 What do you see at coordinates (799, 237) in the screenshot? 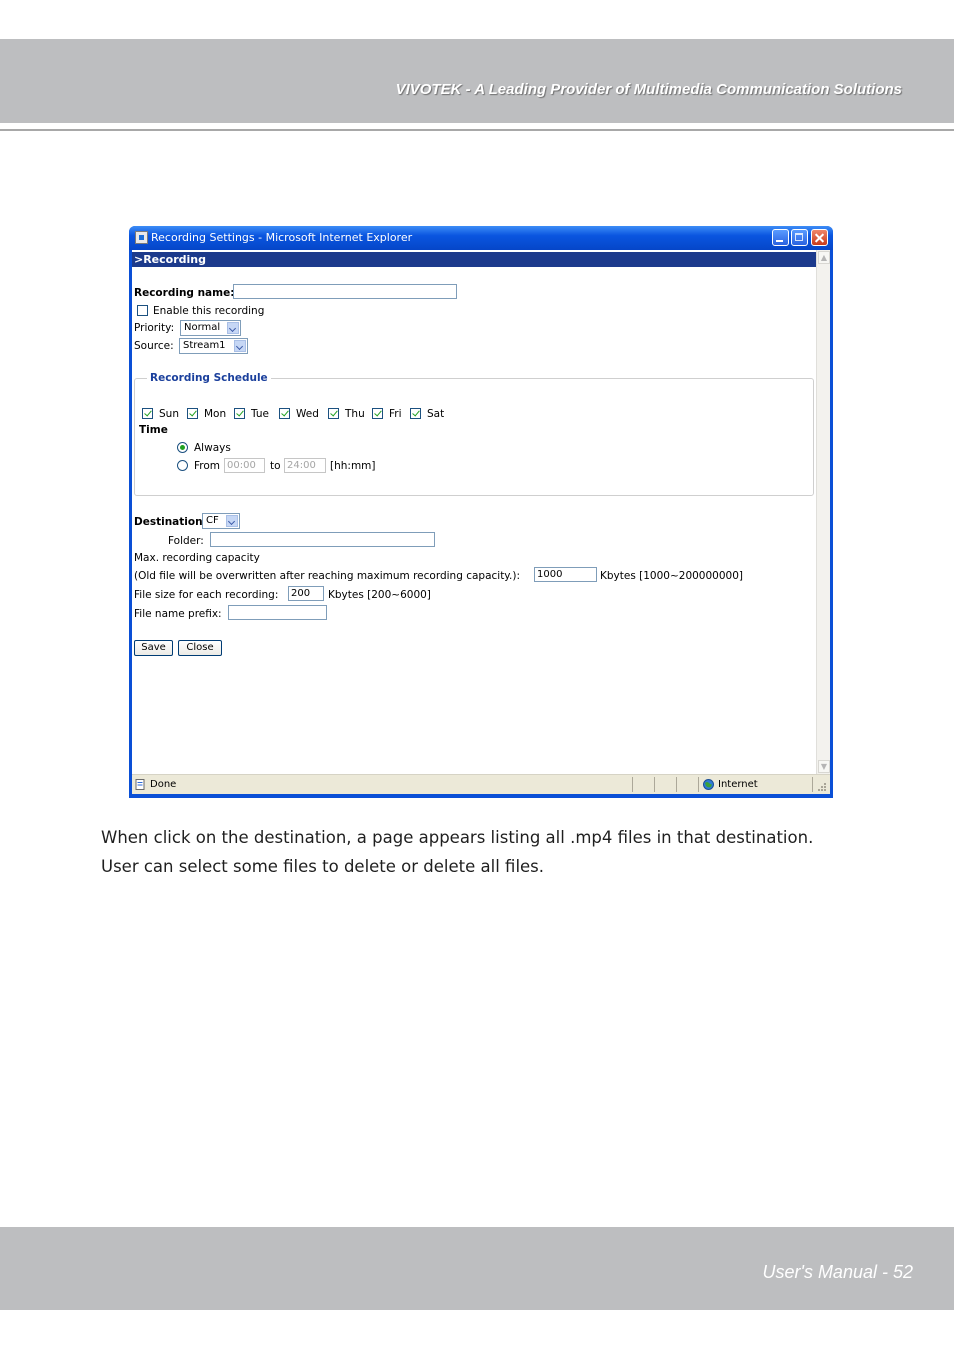
I see `maximize-button` at bounding box center [799, 237].